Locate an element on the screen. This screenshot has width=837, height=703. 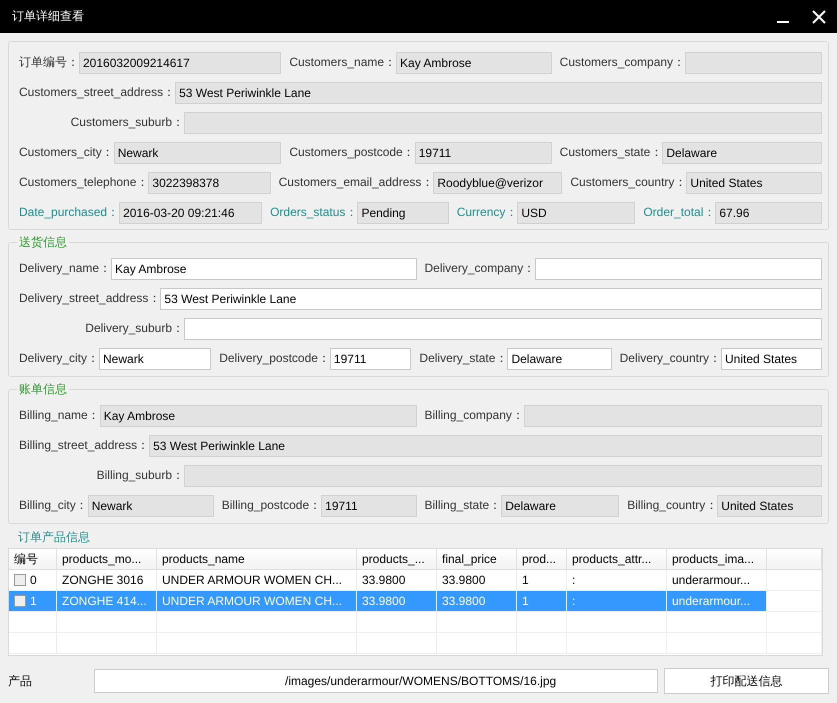
group-title: 送货信息 is located at coordinates (43, 242).